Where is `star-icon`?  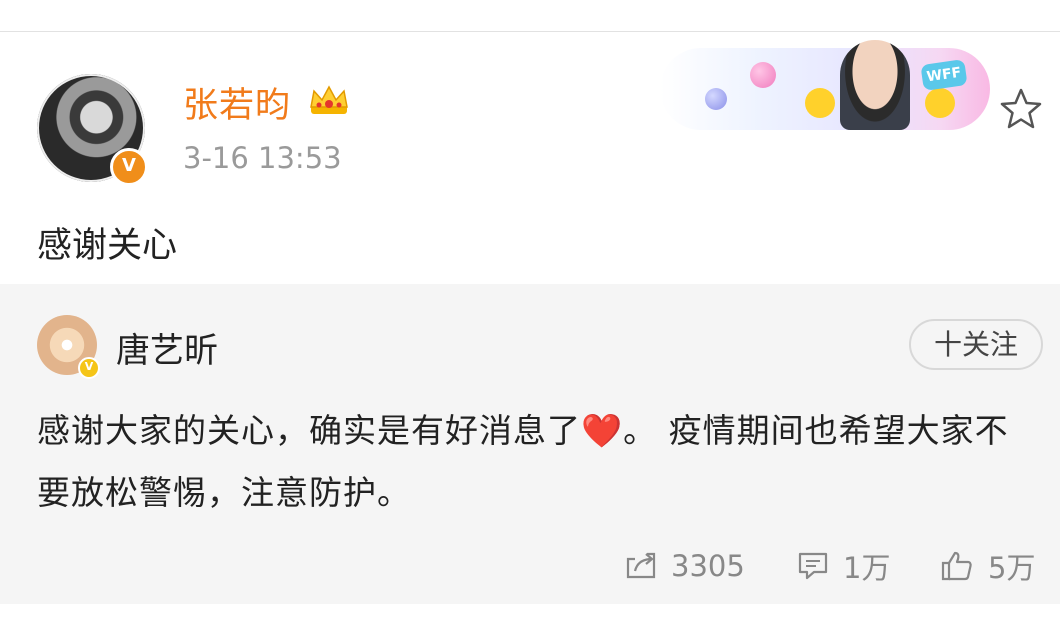 star-icon is located at coordinates (1021, 109).